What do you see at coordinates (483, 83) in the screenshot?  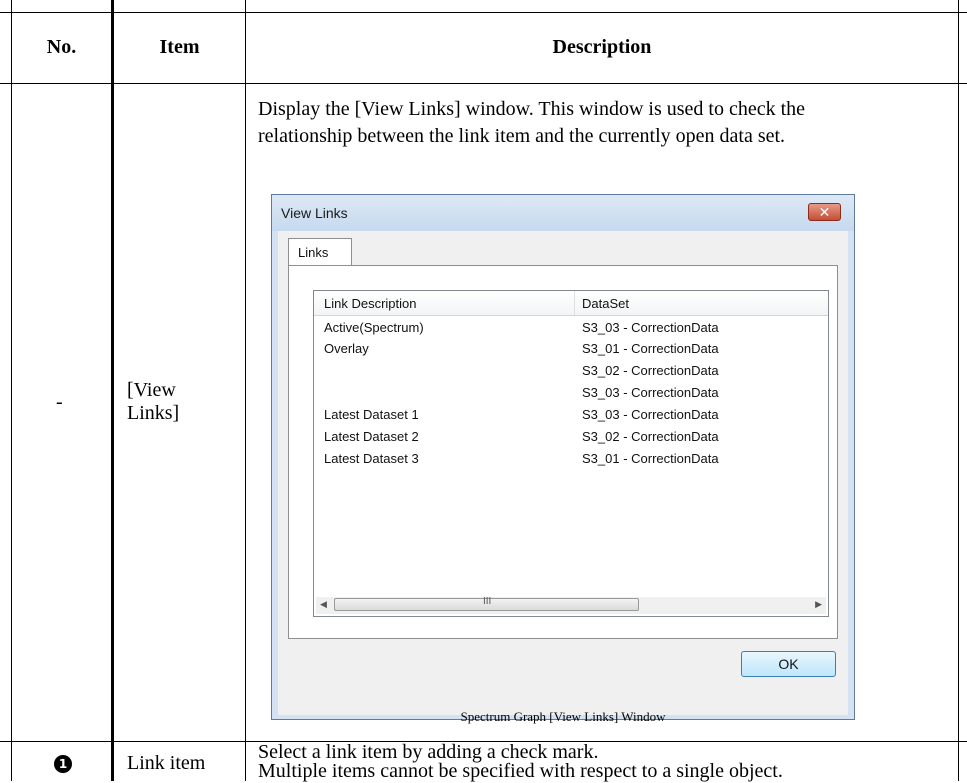 I see `header-divider` at bounding box center [483, 83].